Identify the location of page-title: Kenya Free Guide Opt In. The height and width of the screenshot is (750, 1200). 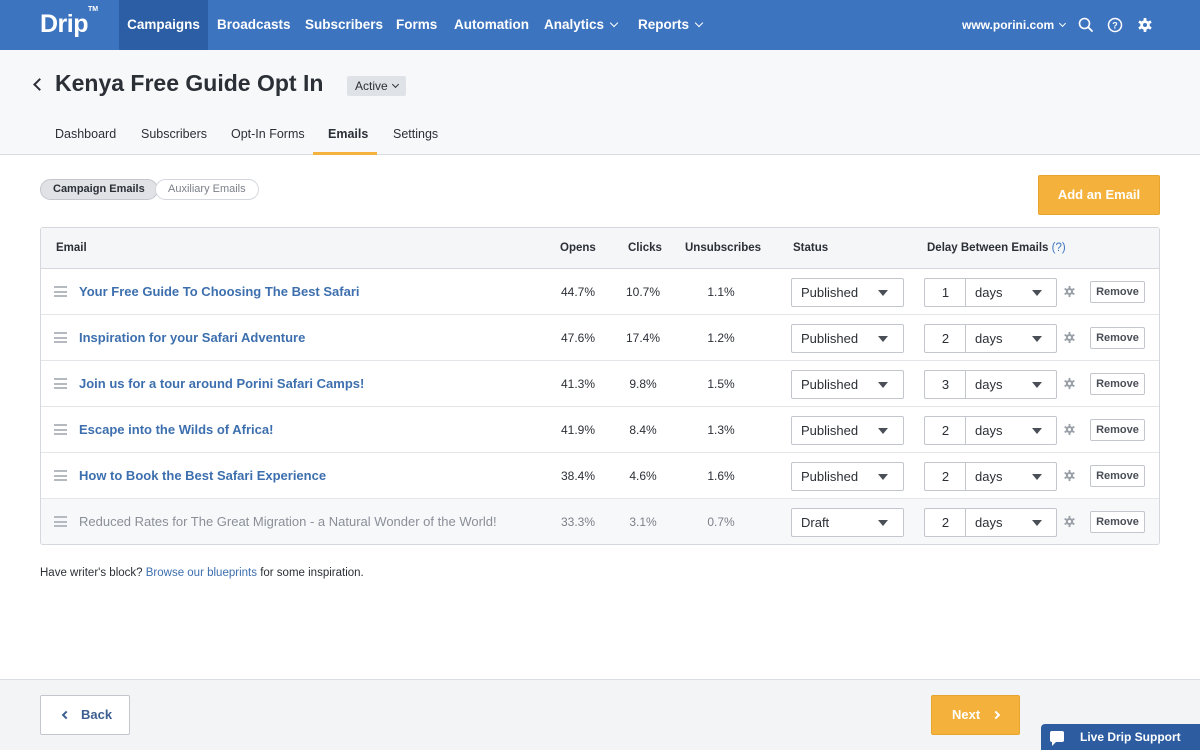
(189, 83).